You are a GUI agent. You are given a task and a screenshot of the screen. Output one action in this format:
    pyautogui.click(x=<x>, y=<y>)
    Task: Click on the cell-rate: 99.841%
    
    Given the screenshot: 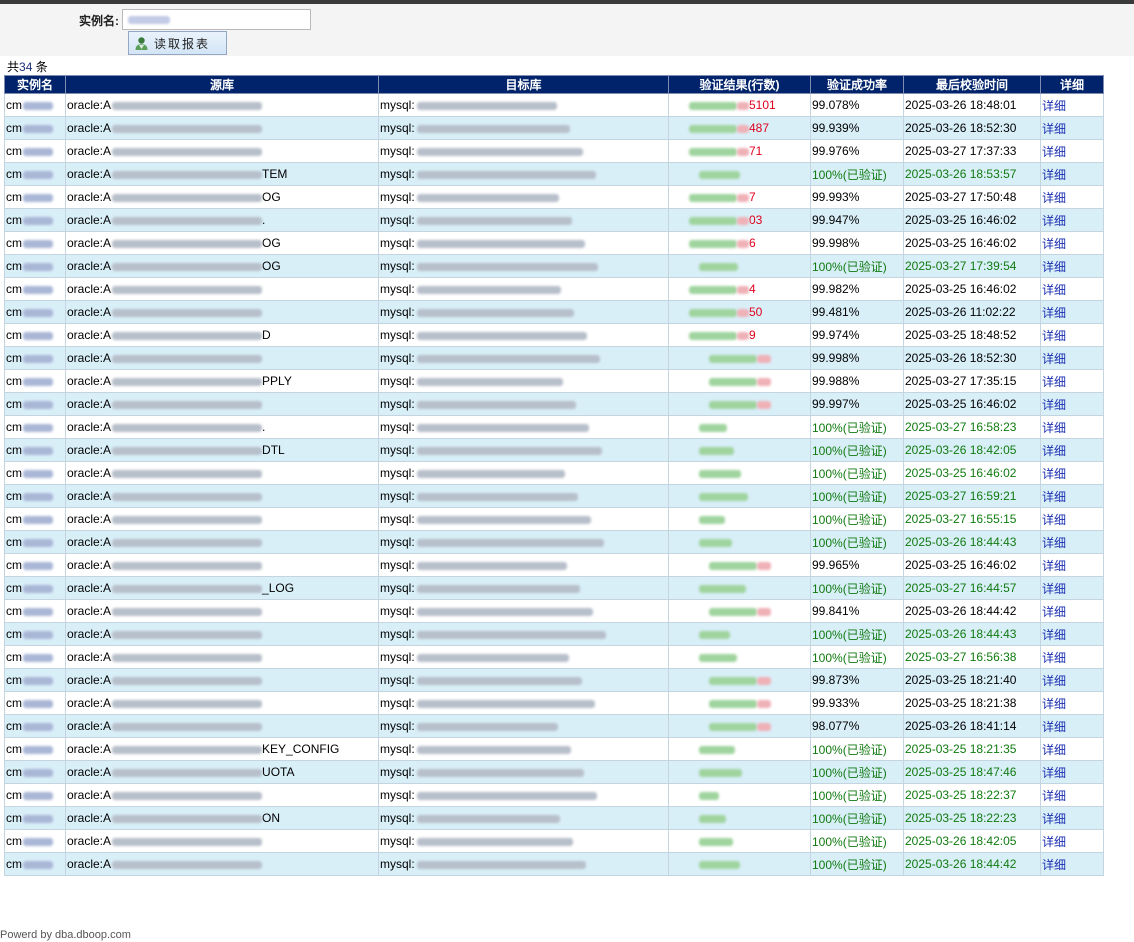 What is the action you would take?
    pyautogui.click(x=857, y=611)
    